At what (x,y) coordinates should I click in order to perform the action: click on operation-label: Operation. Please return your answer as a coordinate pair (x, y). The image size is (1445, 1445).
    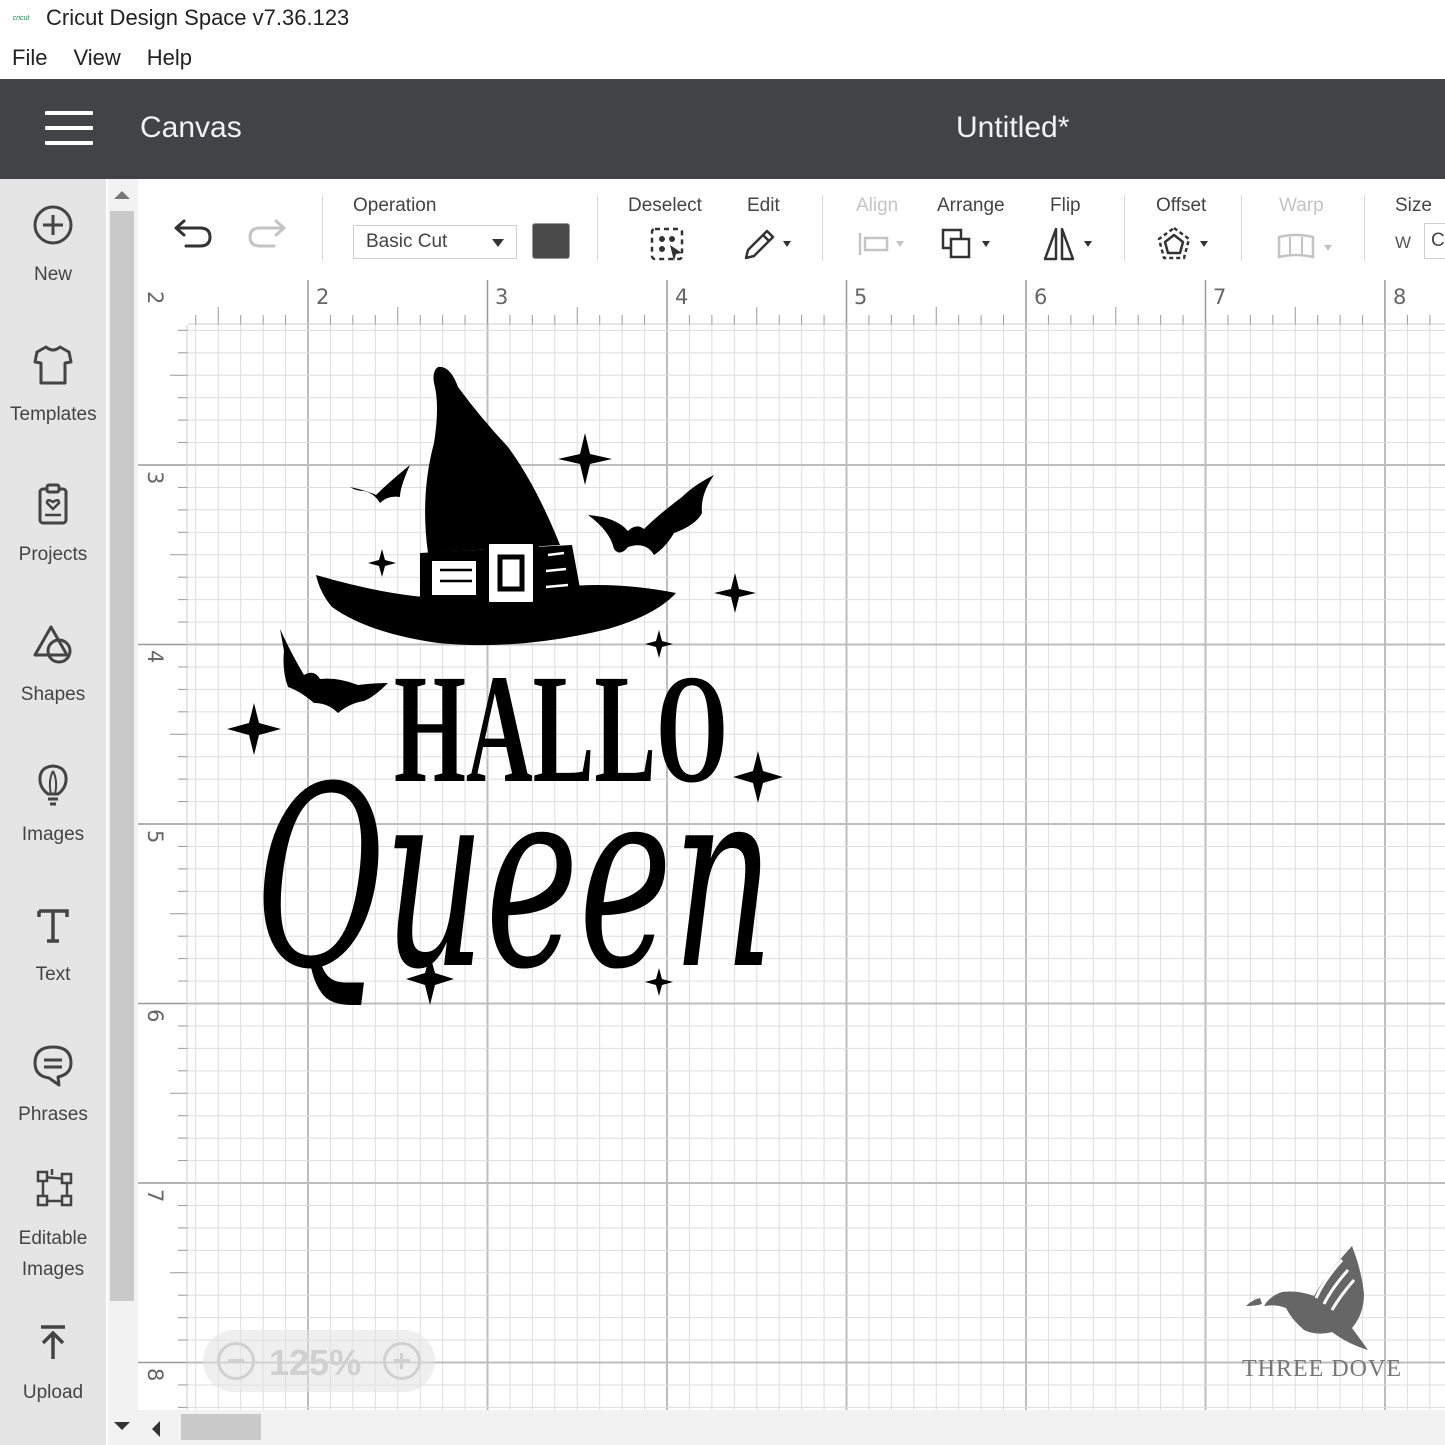
    Looking at the image, I should click on (395, 205).